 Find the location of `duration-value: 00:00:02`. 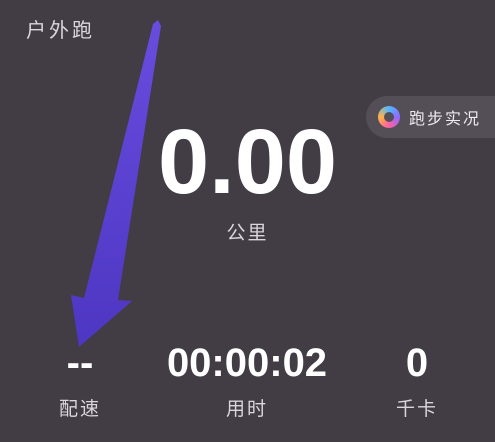

duration-value: 00:00:02 is located at coordinates (247, 363).